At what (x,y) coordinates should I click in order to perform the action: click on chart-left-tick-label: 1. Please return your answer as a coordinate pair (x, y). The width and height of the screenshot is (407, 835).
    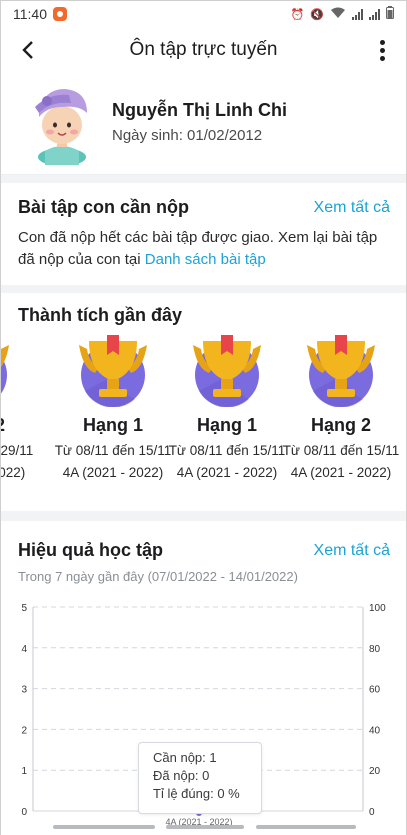
    Looking at the image, I should click on (24, 771).